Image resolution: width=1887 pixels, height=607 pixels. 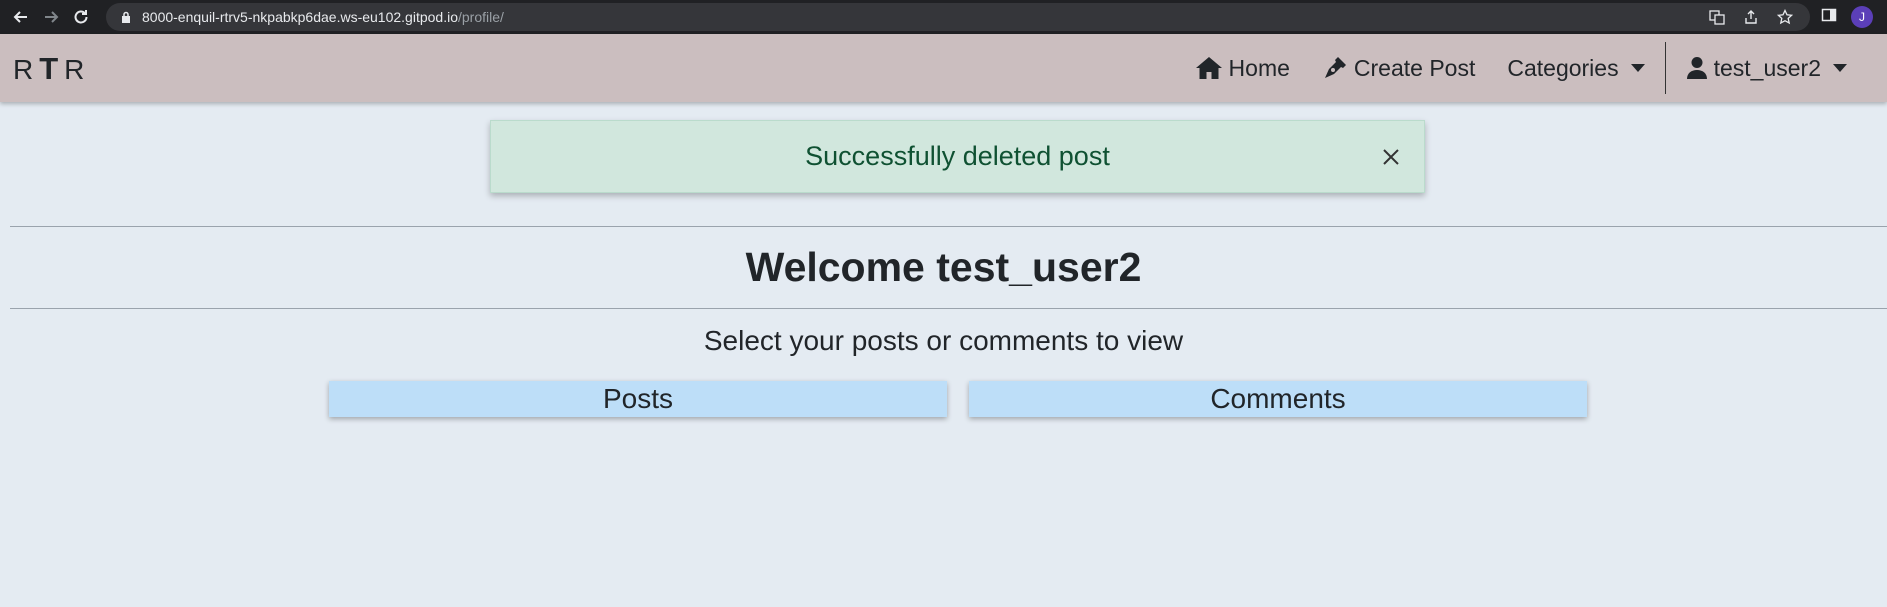 What do you see at coordinates (126, 17) in the screenshot?
I see `lock-icon` at bounding box center [126, 17].